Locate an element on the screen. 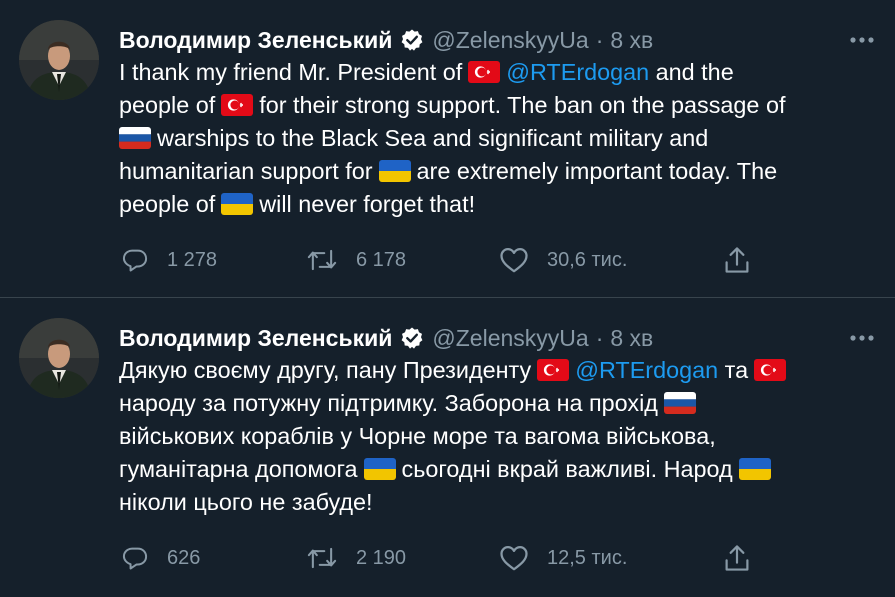 The width and height of the screenshot is (895, 597). reply-button: 1 278 is located at coordinates (169, 260).